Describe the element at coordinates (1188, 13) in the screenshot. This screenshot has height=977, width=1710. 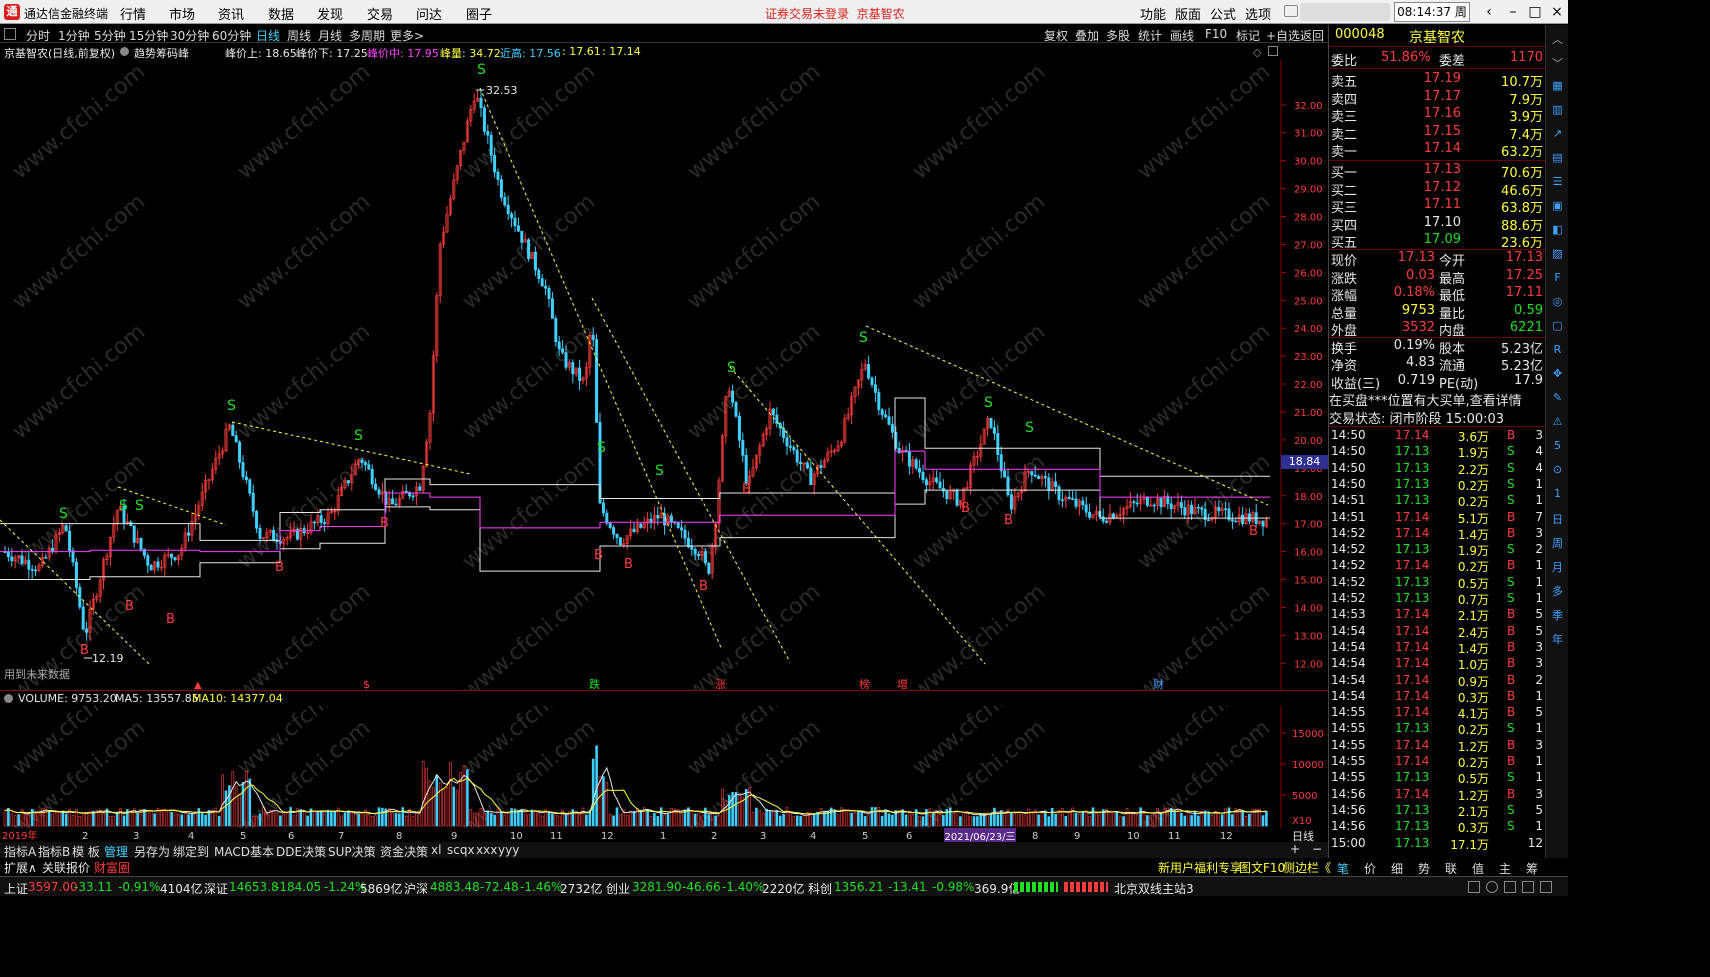
I see `menu-banmian: 版面` at that location.